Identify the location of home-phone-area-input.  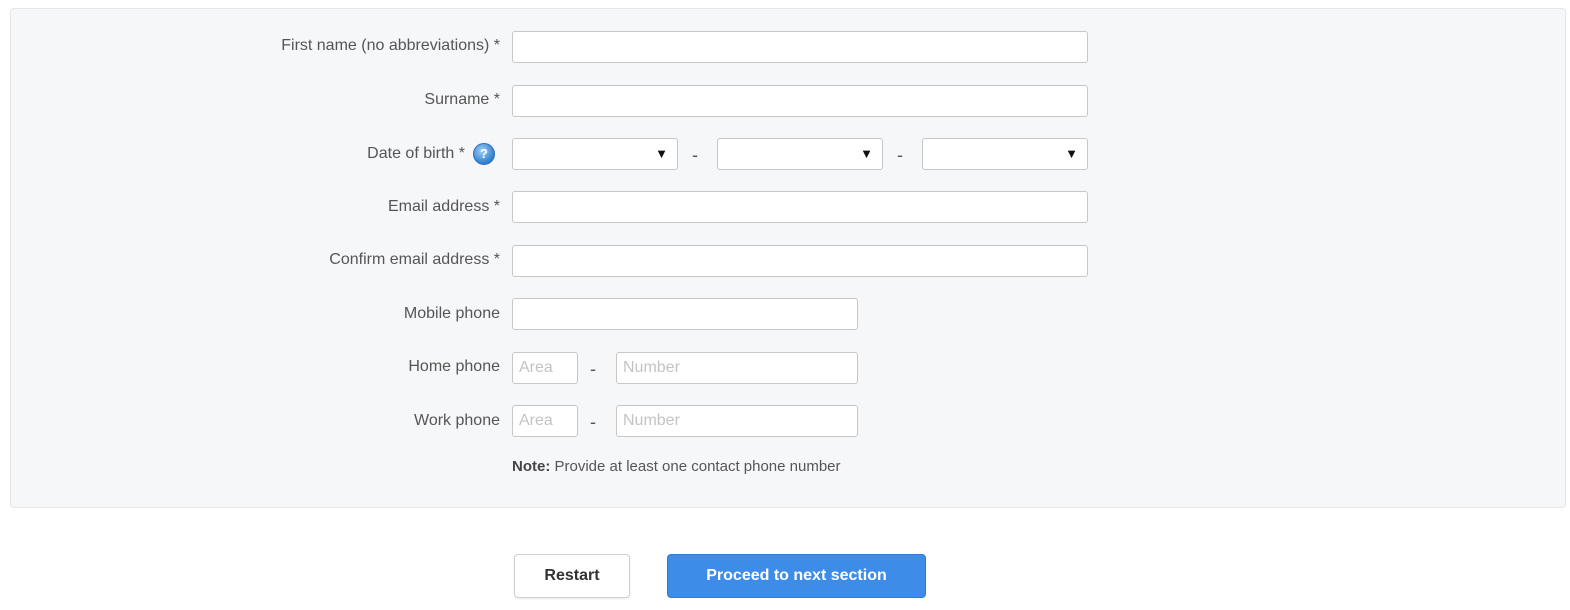
(545, 368).